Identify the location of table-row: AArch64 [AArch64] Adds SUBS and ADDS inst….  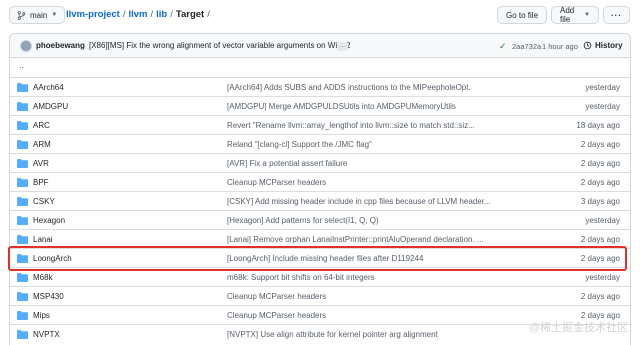
(320, 86).